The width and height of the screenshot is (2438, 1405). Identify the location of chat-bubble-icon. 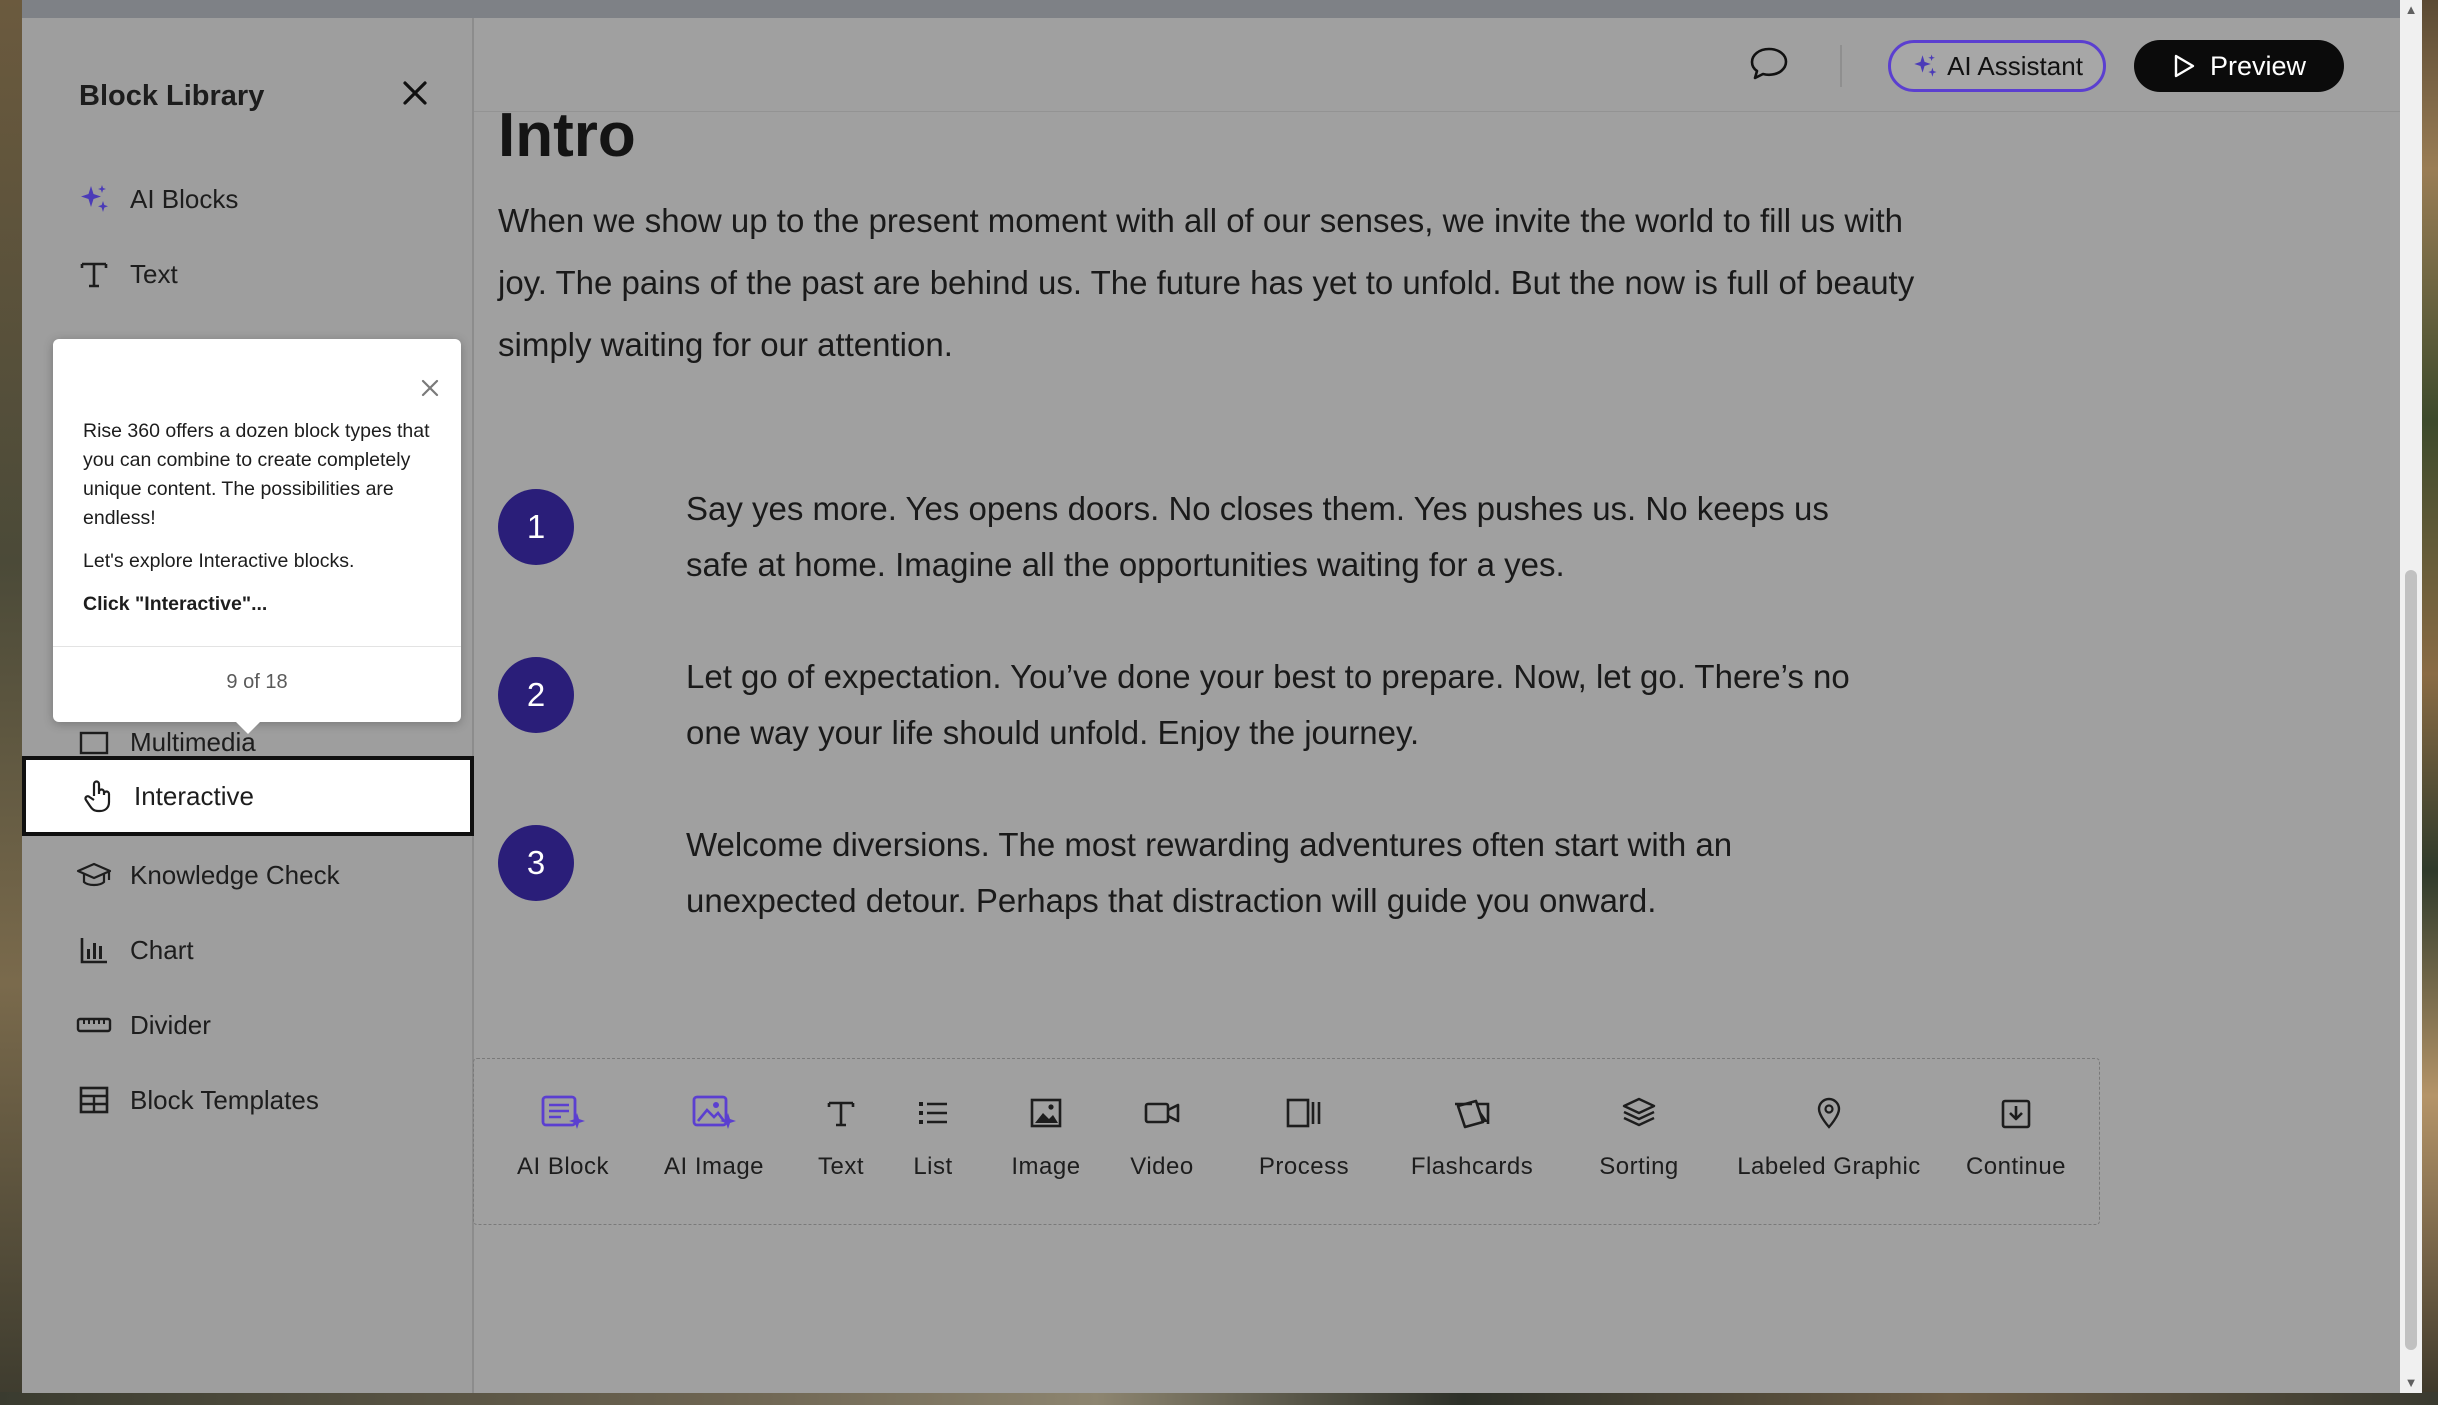
(1769, 63).